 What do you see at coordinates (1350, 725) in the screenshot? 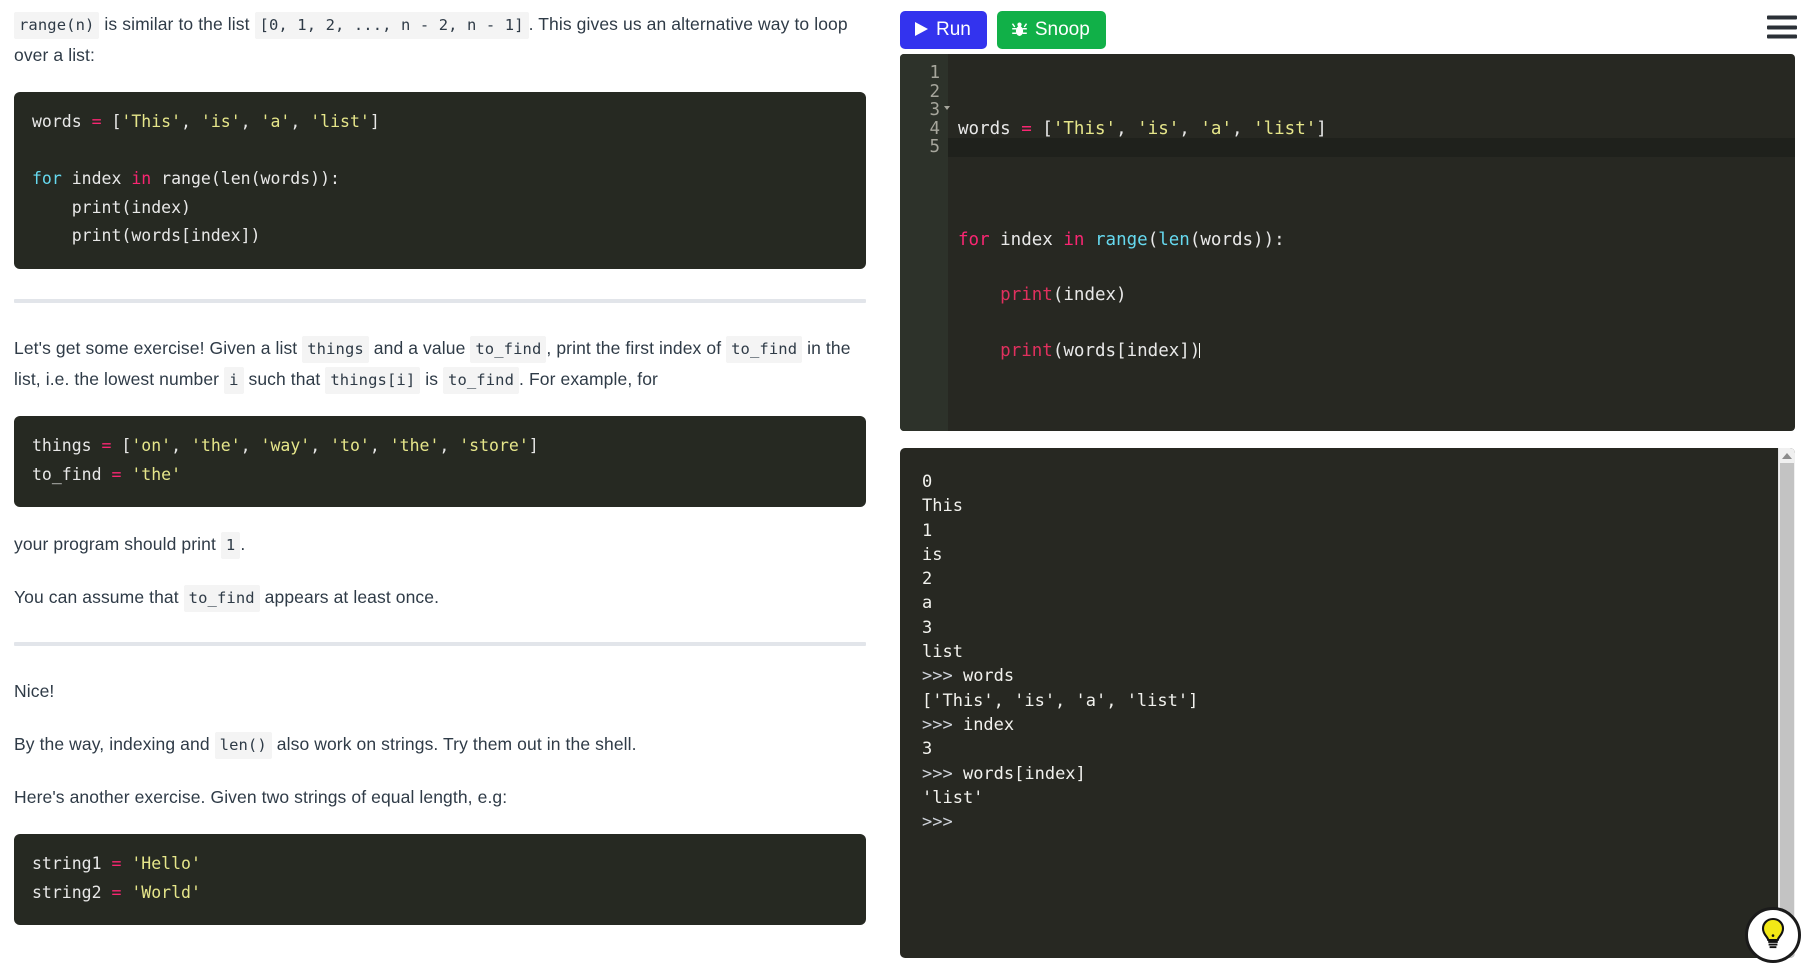
I see `console-line: >>> index` at bounding box center [1350, 725].